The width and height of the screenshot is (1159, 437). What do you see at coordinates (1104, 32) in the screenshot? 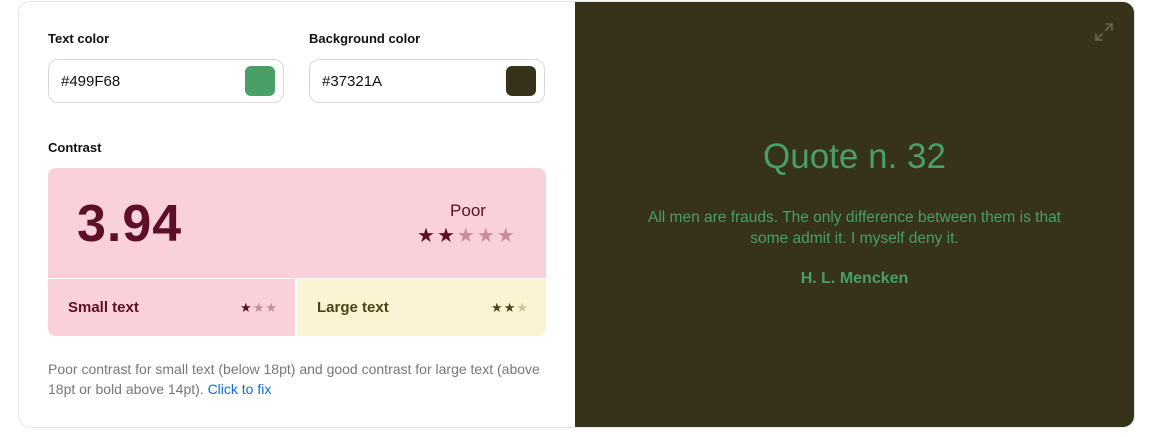
I see `expand-icon` at bounding box center [1104, 32].